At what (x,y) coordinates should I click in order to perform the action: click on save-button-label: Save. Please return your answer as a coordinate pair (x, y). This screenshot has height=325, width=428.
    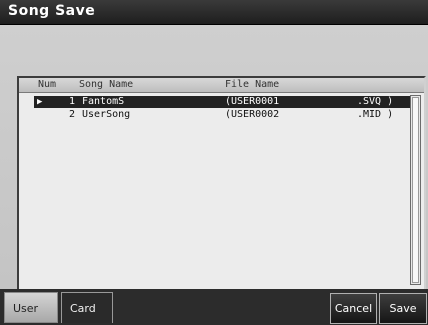
    Looking at the image, I should click on (403, 308).